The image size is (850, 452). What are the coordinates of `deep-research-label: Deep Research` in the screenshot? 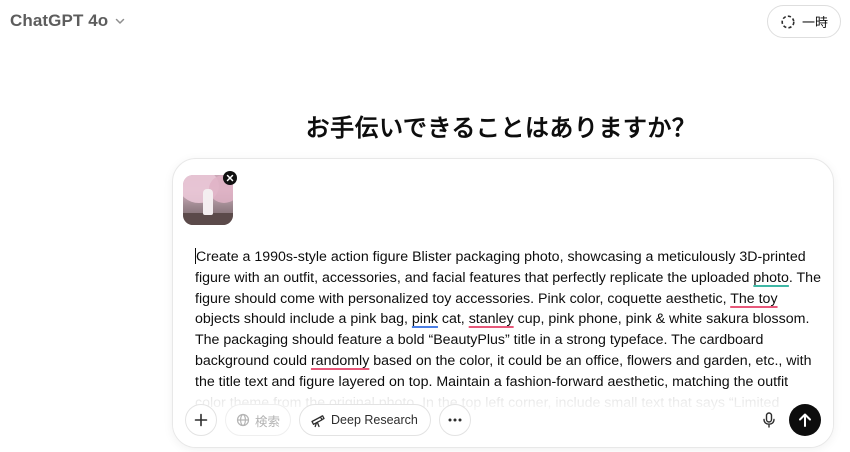 It's located at (374, 420).